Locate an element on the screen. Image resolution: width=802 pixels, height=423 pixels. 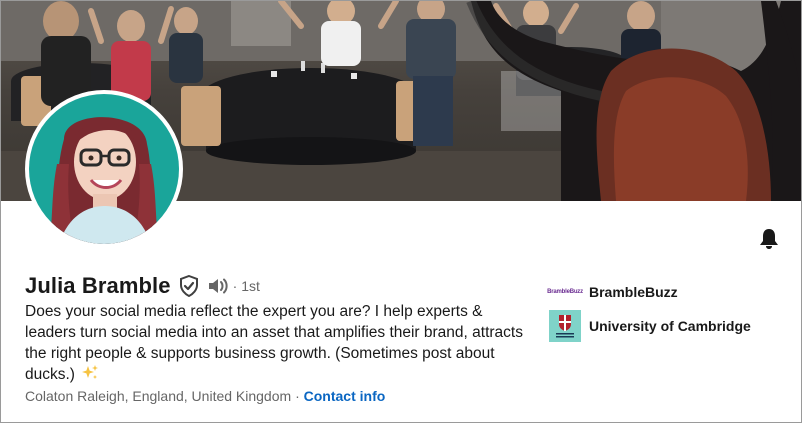
bell-icon is located at coordinates (769, 239).